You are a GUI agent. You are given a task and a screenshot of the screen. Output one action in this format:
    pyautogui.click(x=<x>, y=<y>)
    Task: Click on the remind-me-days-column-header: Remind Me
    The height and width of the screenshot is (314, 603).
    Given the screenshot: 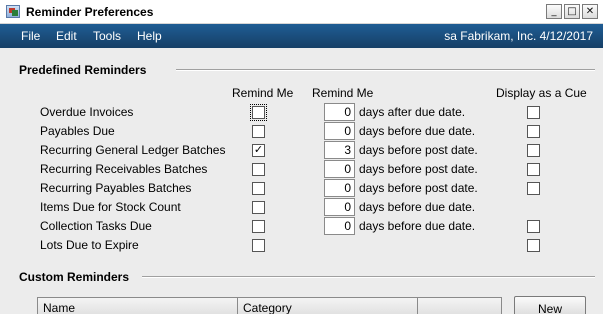 What is the action you would take?
    pyautogui.click(x=343, y=93)
    